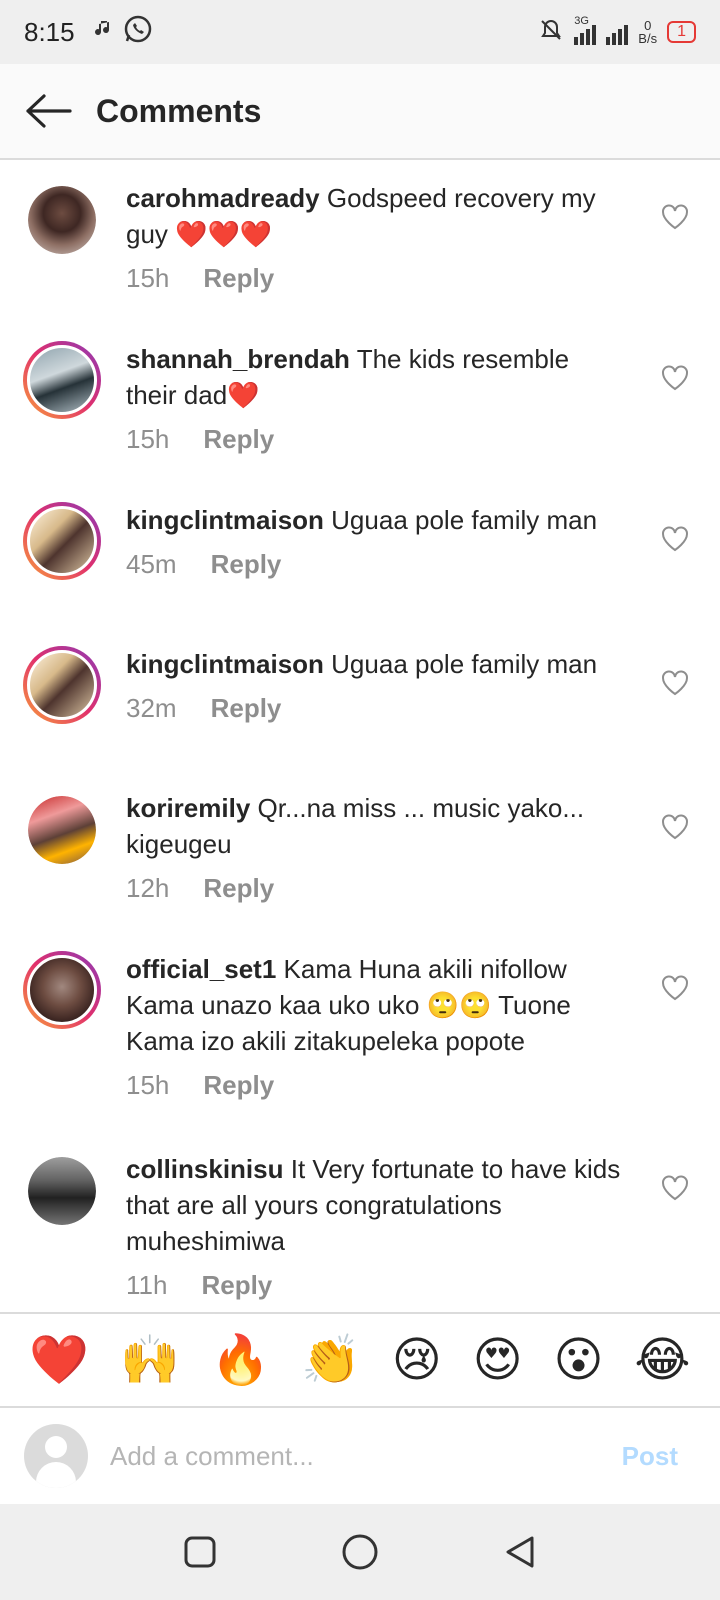 The image size is (720, 1600). What do you see at coordinates (241, 1360) in the screenshot?
I see `reaction-fire: 🔥` at bounding box center [241, 1360].